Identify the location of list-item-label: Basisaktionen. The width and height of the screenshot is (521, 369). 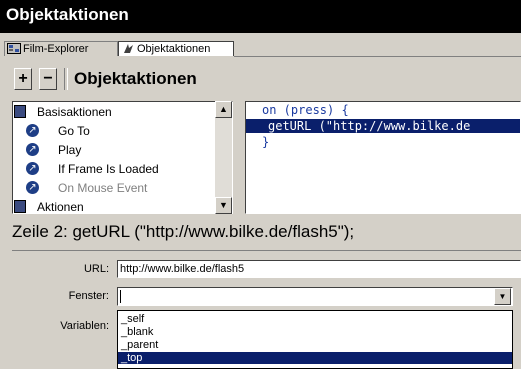
(74, 112).